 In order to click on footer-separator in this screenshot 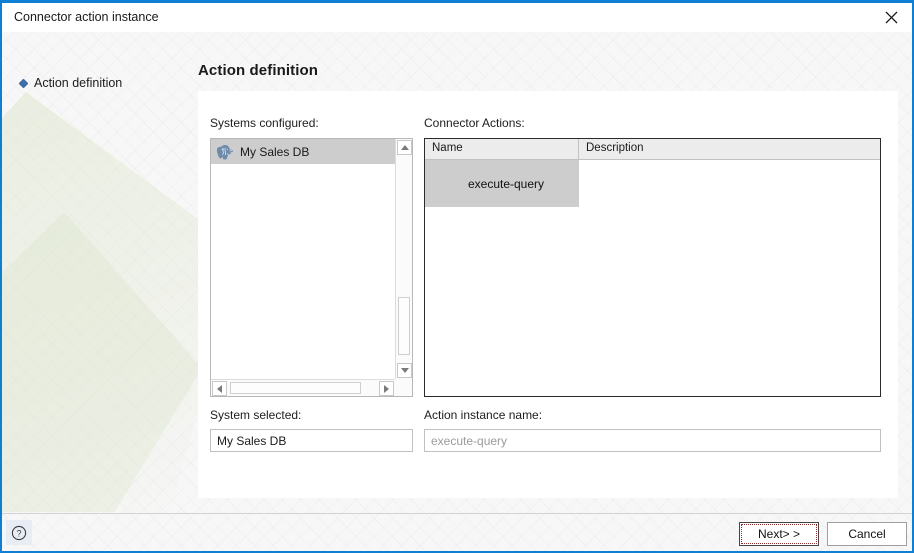, I will do `click(457, 513)`.